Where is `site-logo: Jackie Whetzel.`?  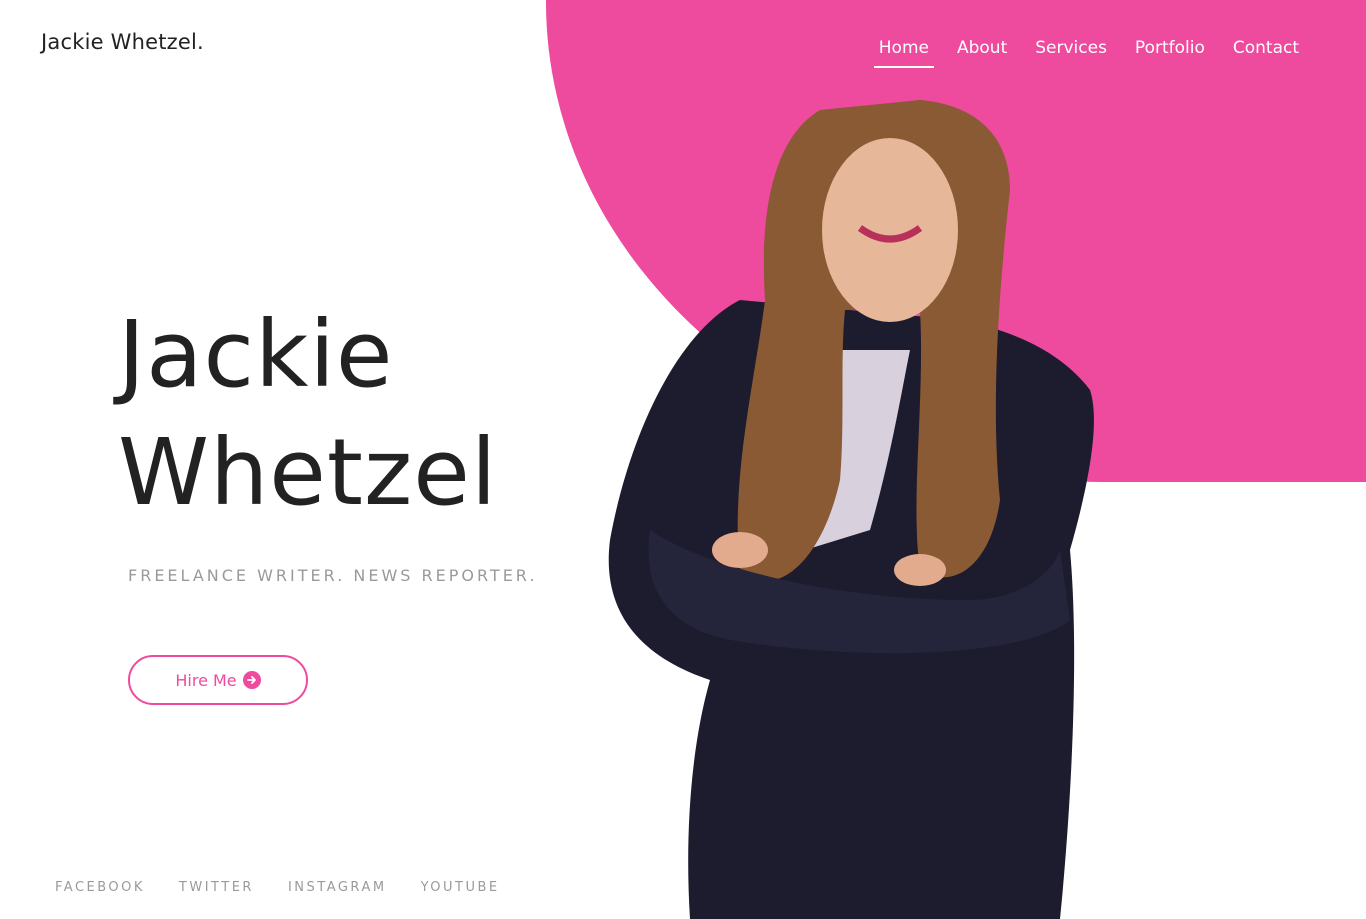 site-logo: Jackie Whetzel. is located at coordinates (122, 42).